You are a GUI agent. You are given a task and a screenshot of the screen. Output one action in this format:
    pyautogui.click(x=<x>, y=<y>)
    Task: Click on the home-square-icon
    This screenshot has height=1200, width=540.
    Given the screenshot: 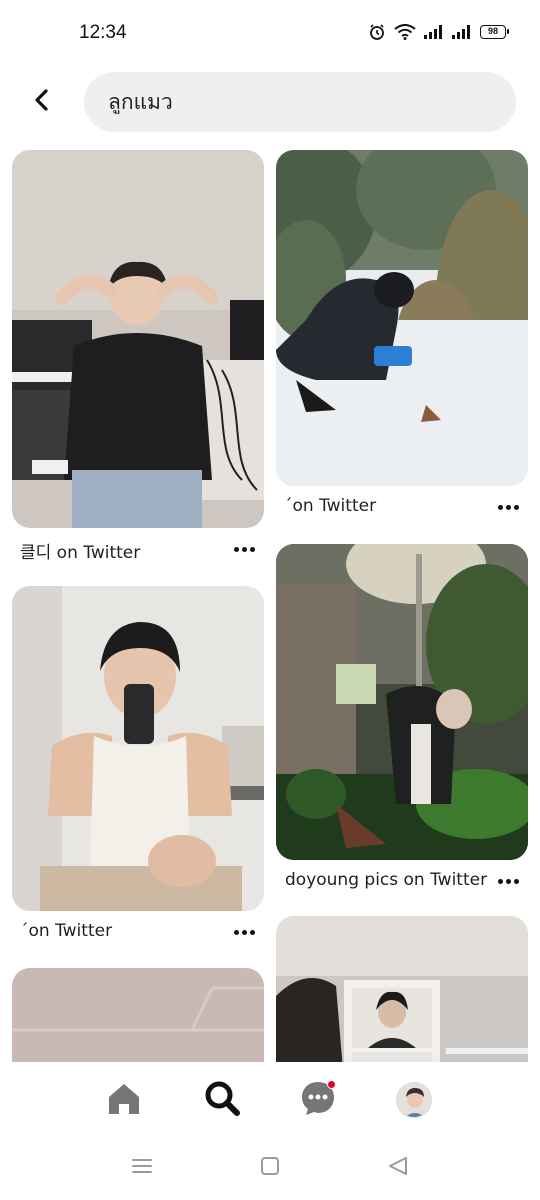 What is the action you would take?
    pyautogui.click(x=270, y=1168)
    